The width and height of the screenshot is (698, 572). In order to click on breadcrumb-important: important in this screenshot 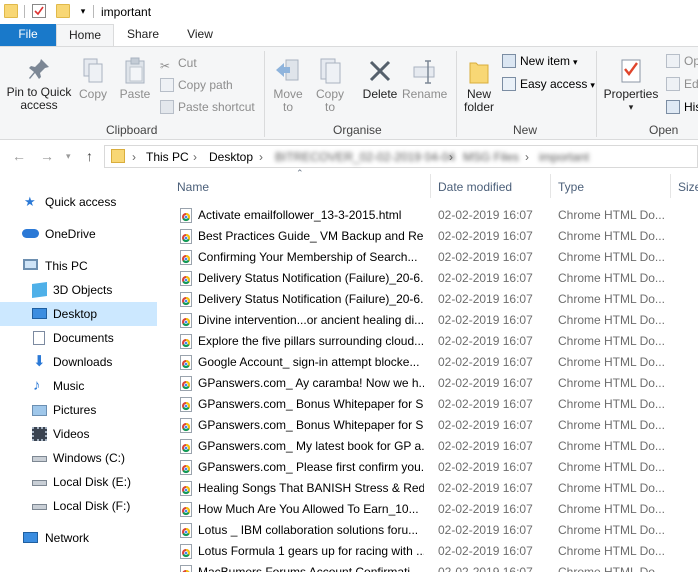, I will do `click(564, 157)`.